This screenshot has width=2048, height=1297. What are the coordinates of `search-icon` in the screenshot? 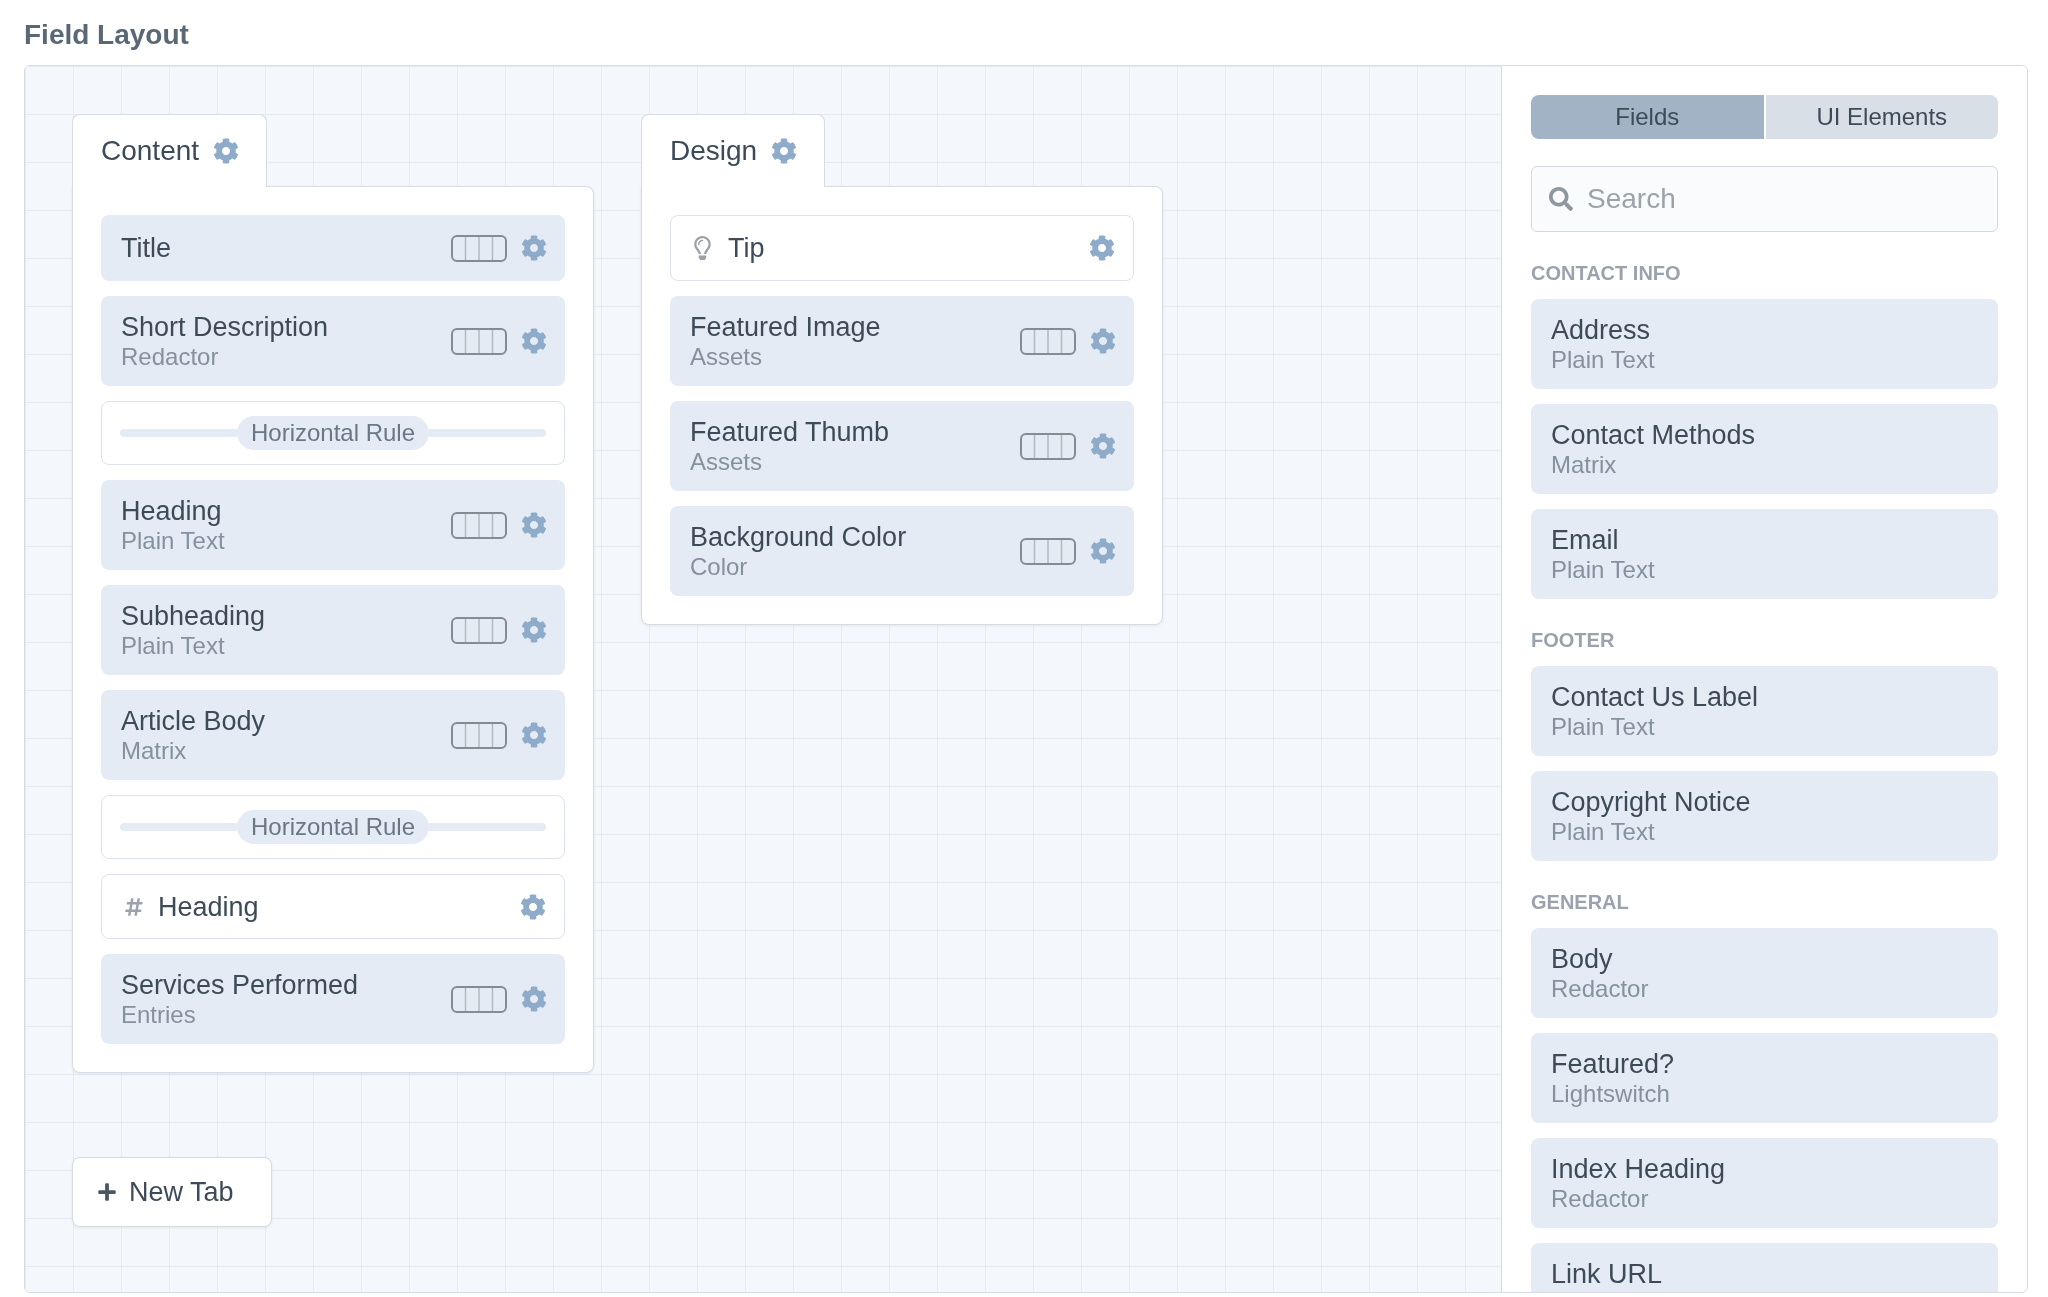 It's located at (1561, 199).